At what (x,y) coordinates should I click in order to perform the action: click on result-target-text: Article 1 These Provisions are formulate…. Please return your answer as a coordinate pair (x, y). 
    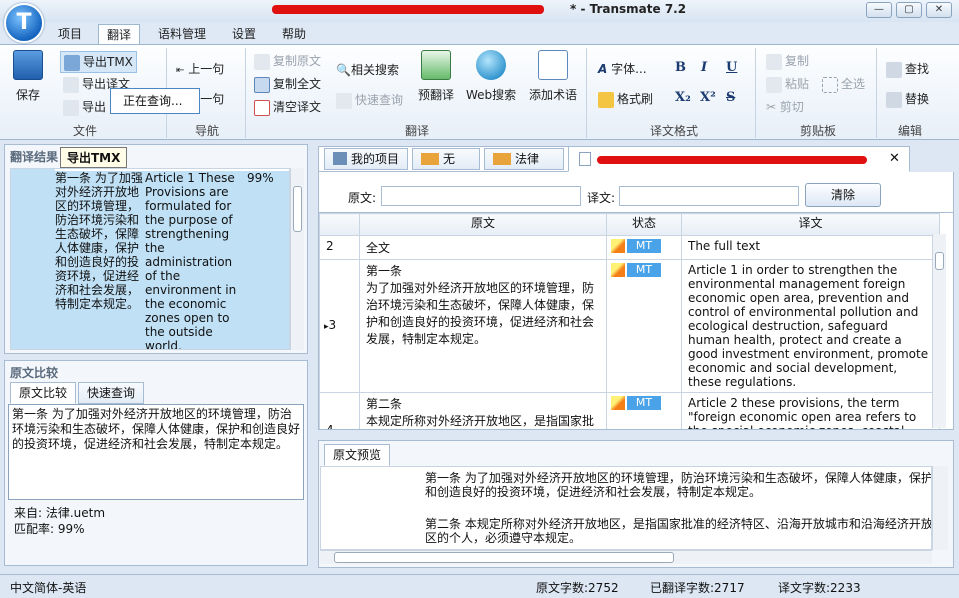
    Looking at the image, I should click on (194, 260).